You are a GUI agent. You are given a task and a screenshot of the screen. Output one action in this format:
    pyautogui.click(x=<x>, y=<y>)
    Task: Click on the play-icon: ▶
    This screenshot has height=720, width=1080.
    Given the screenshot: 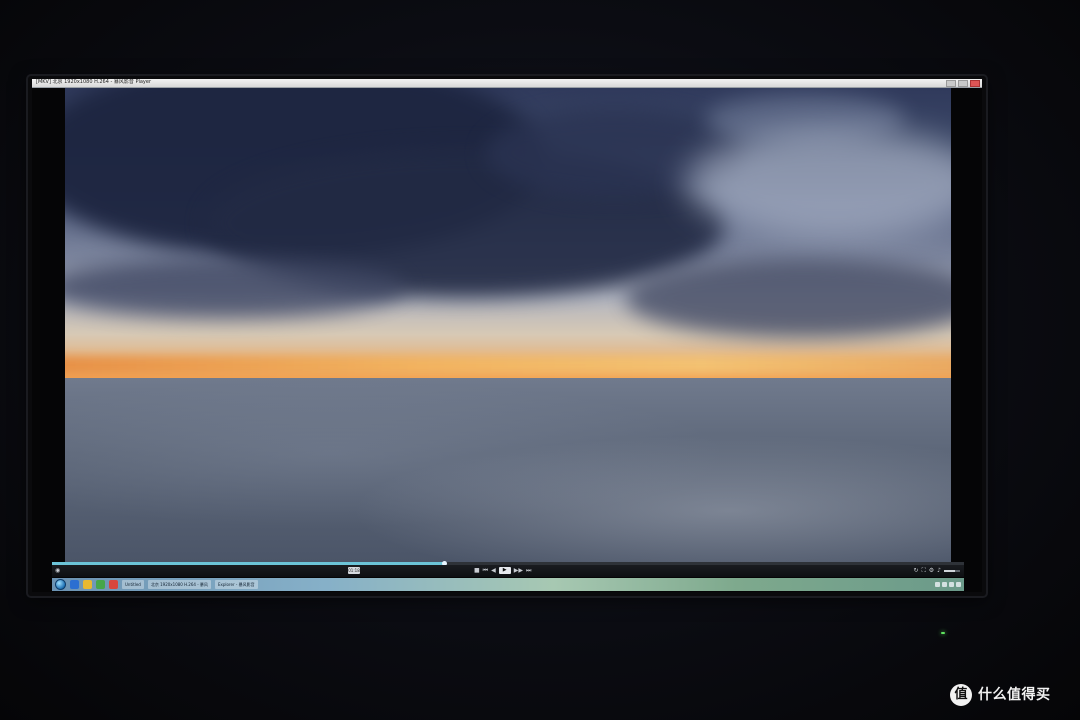 What is the action you would take?
    pyautogui.click(x=504, y=570)
    